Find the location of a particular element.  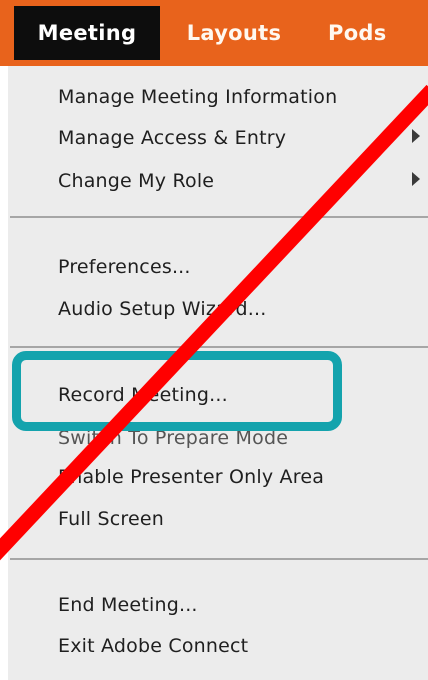

menu-bar: Meeting Layouts Pods is located at coordinates (214, 33).